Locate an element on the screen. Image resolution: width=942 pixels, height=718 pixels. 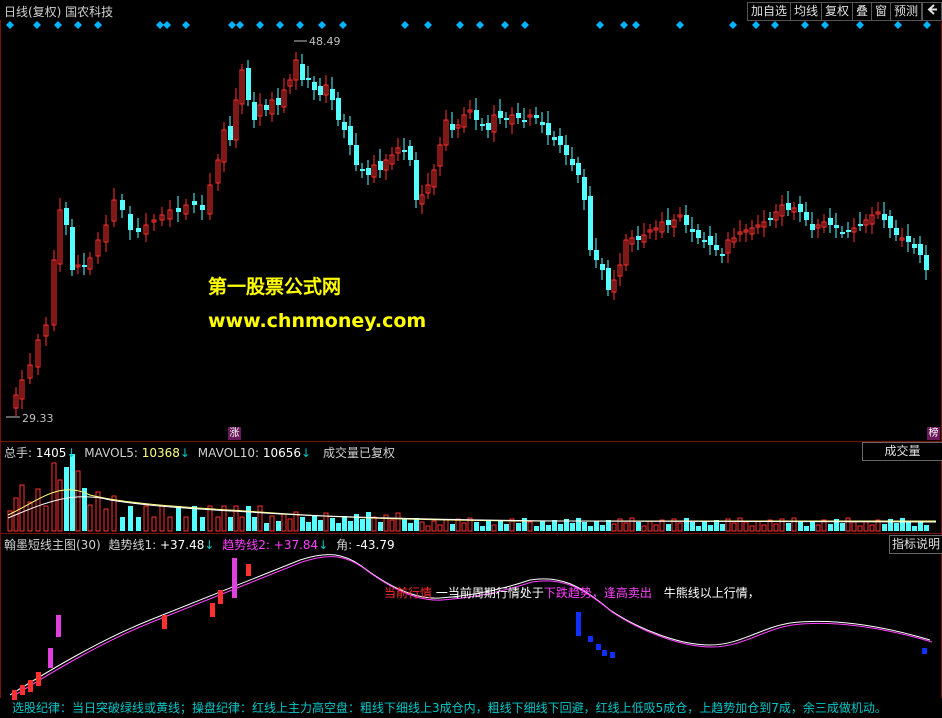
indicator-name: 翰墨短线主图(30) is located at coordinates (52, 545).